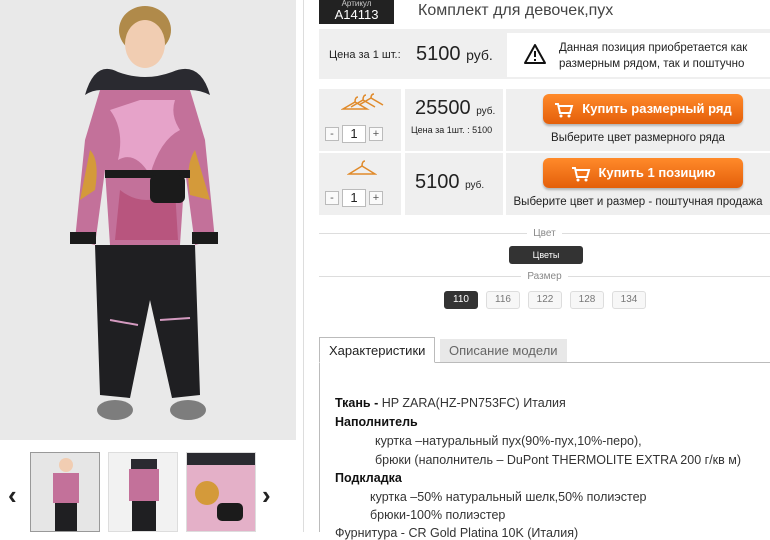 This screenshot has height=540, width=770. What do you see at coordinates (516, 10) in the screenshot?
I see `product-title: Комплект для девочек,пух` at bounding box center [516, 10].